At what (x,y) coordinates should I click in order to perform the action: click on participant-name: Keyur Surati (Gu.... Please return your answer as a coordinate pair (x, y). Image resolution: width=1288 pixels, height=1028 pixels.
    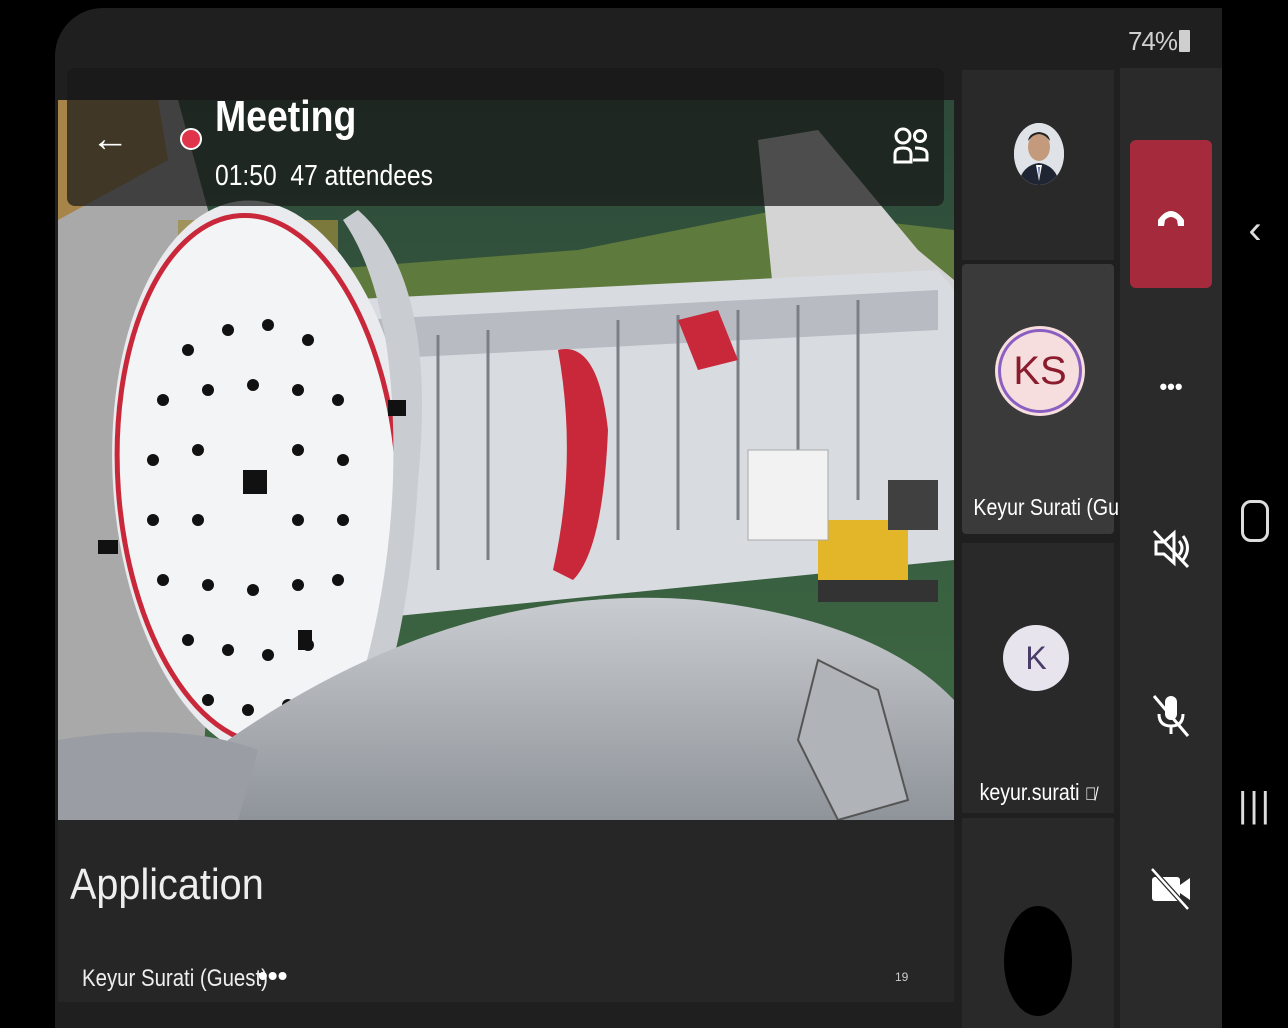
    Looking at the image, I should click on (1054, 507).